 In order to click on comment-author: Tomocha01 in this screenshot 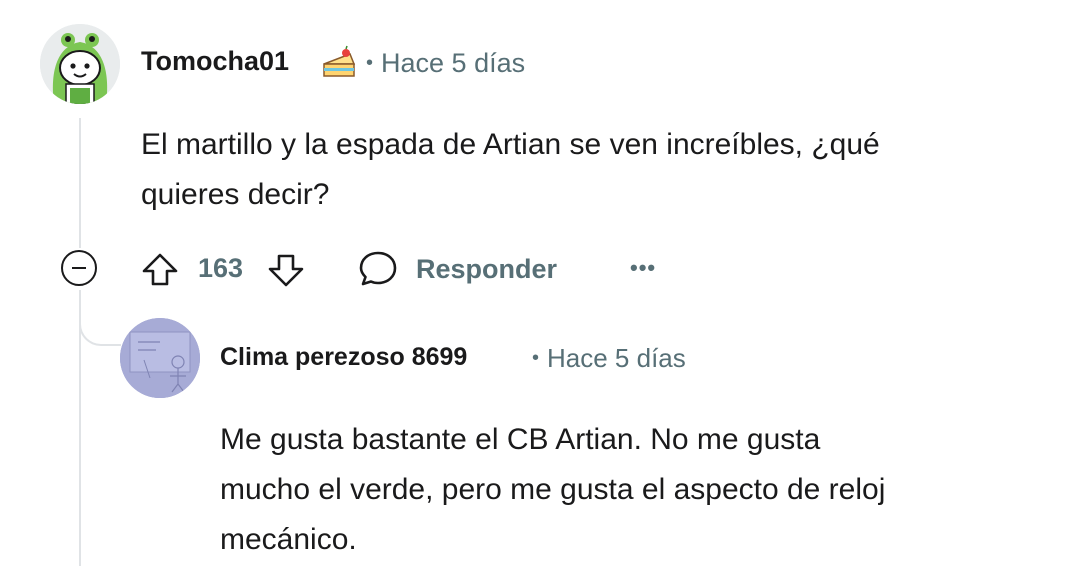, I will do `click(215, 61)`.